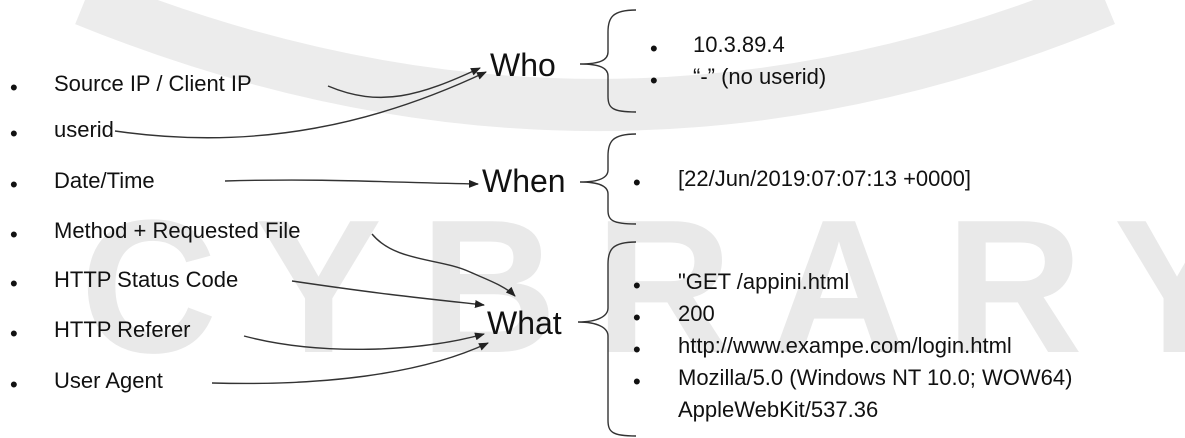  Describe the element at coordinates (443, 265) in the screenshot. I see `arrow-method-to-what` at that location.